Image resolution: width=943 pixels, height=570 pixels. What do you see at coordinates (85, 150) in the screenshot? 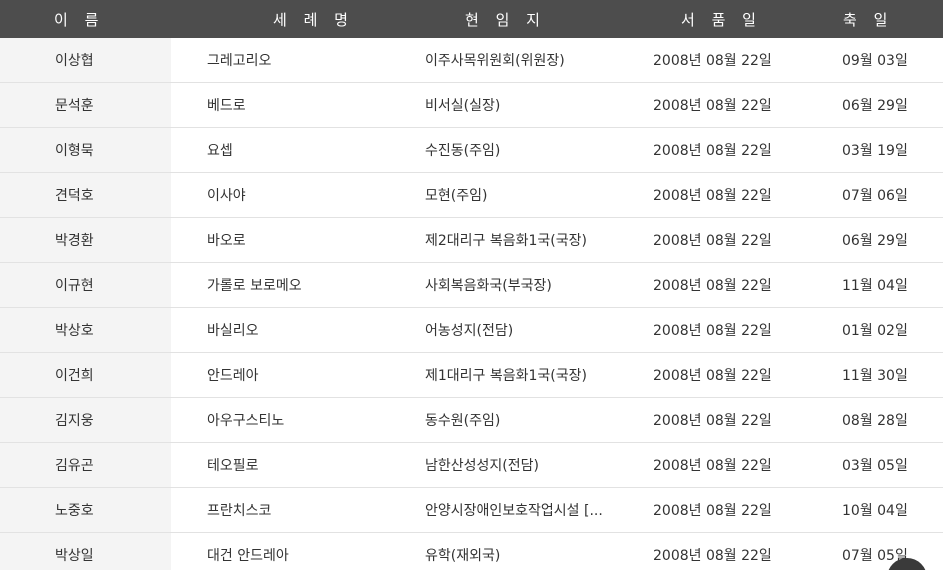
I see `cell-name: 이형묵` at bounding box center [85, 150].